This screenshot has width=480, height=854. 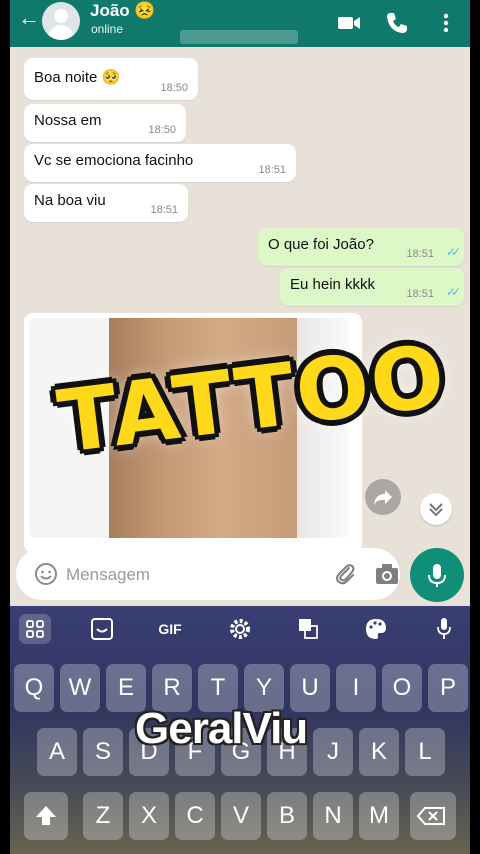 I want to click on attach-icon, so click(x=345, y=574).